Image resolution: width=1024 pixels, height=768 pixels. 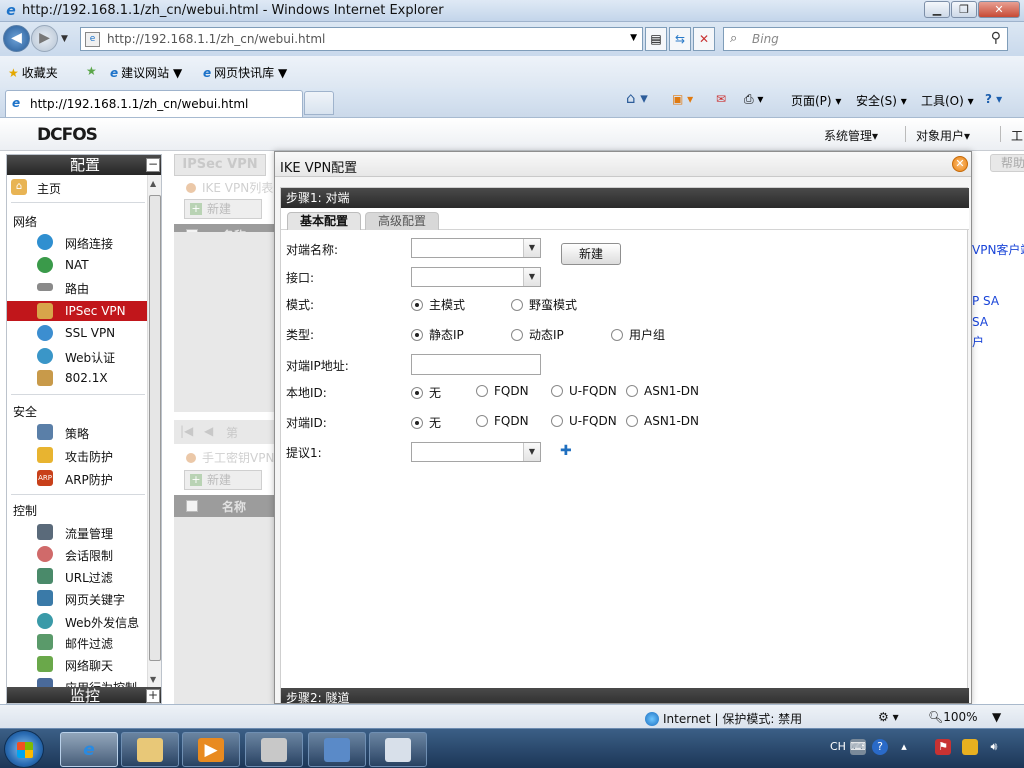 What do you see at coordinates (319, 103) in the screenshot?
I see `new-tab-button` at bounding box center [319, 103].